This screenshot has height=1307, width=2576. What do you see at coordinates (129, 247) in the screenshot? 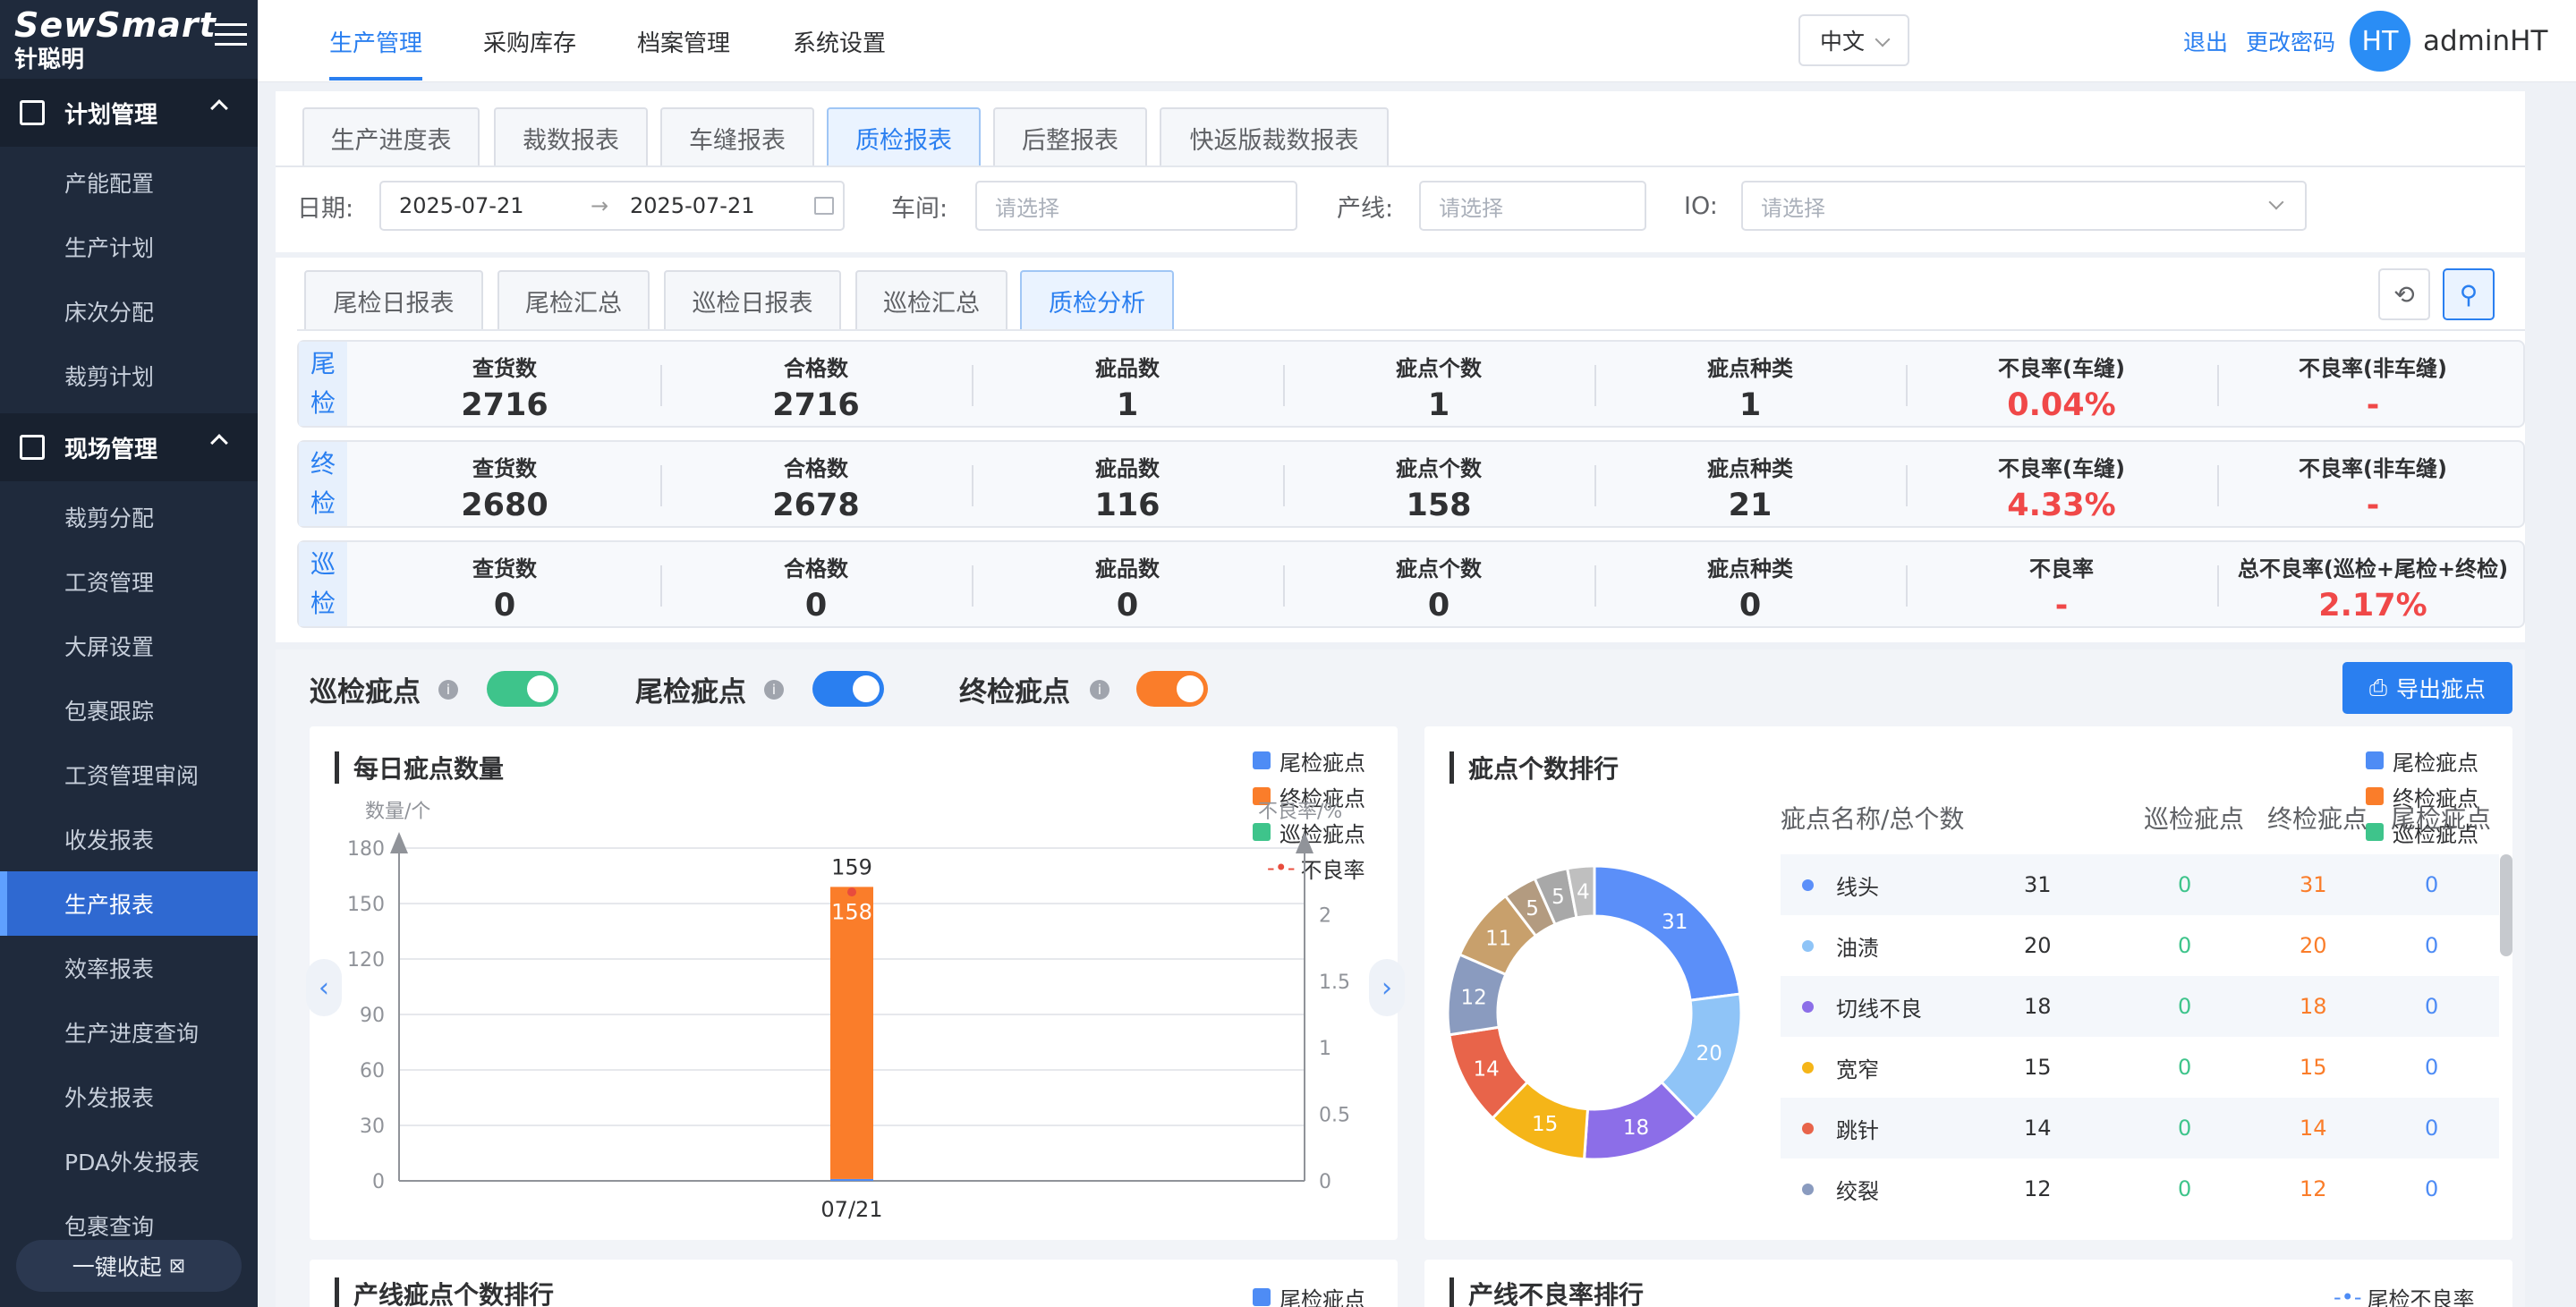
I see `sidebar-item: 生产计划` at bounding box center [129, 247].